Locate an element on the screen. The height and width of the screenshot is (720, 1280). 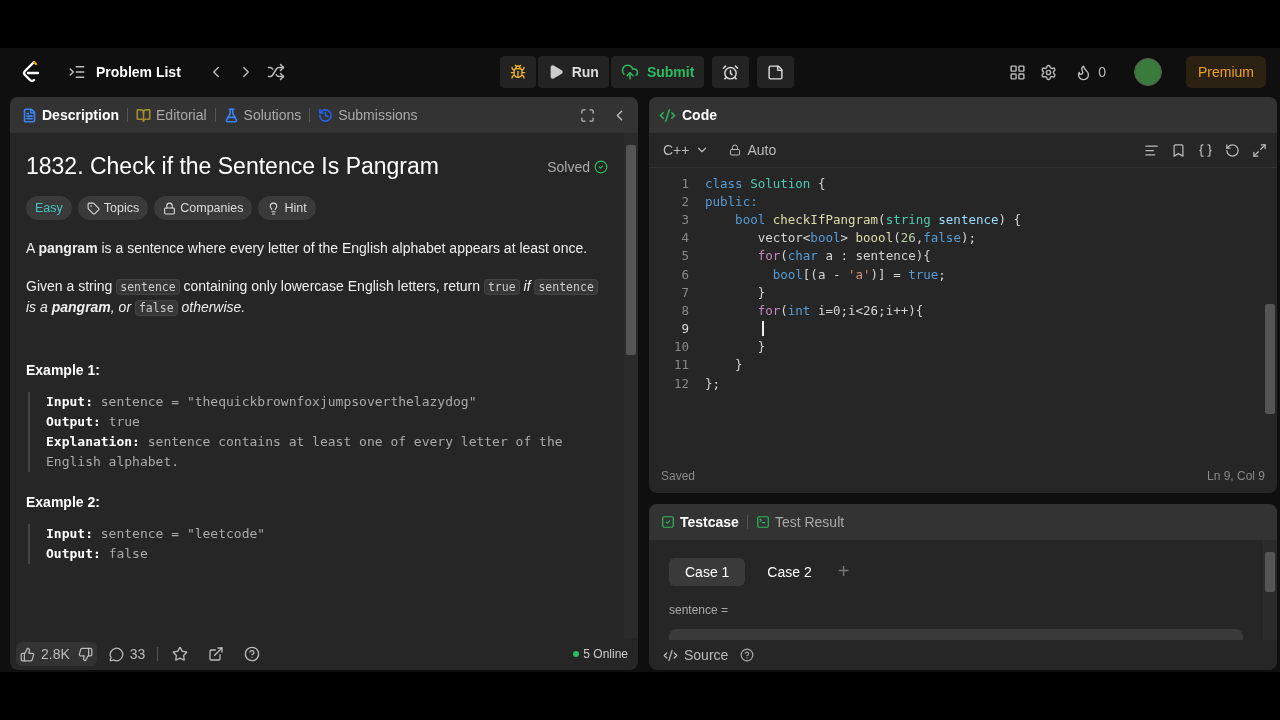
case-tab: Case 2 is located at coordinates (789, 571).